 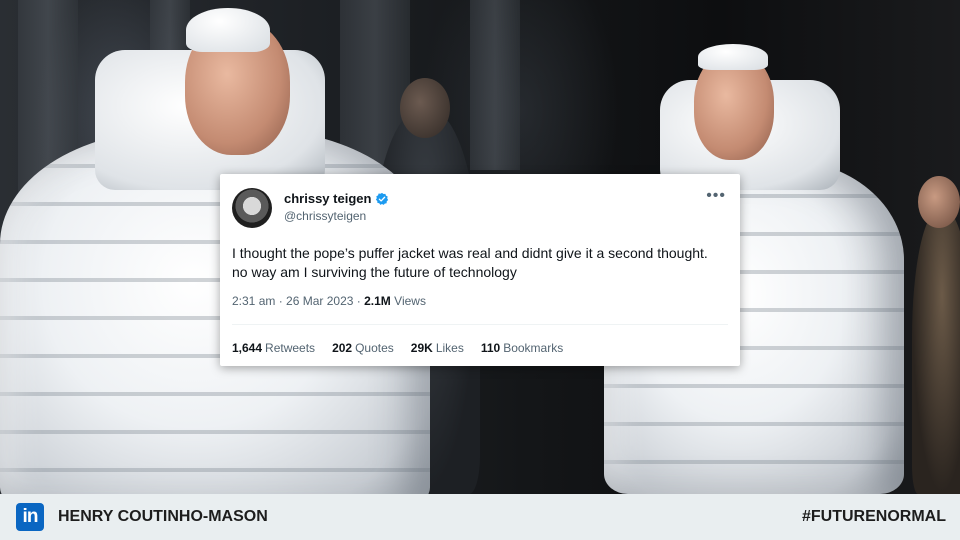 I want to click on tweet-date: 26 Mar 2023, so click(x=319, y=301).